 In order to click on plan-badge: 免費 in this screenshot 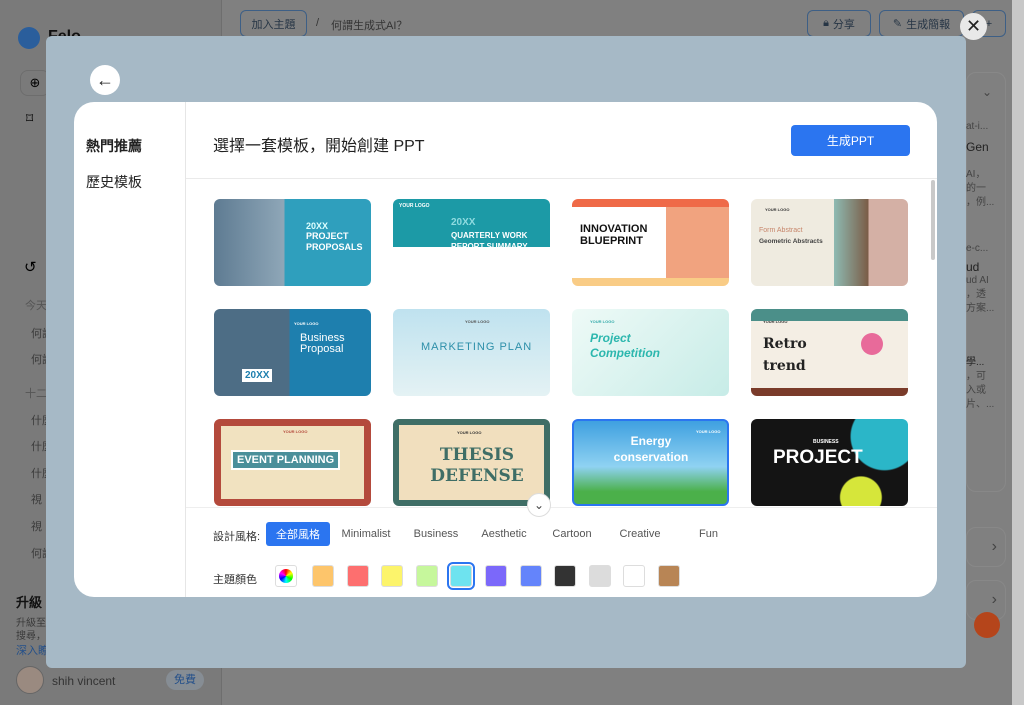, I will do `click(185, 680)`.